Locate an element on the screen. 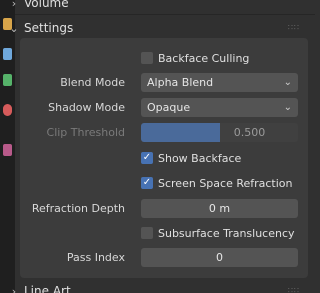 This screenshot has width=320, height=293. backface-culling-checkbox: Backface Culling is located at coordinates (195, 58).